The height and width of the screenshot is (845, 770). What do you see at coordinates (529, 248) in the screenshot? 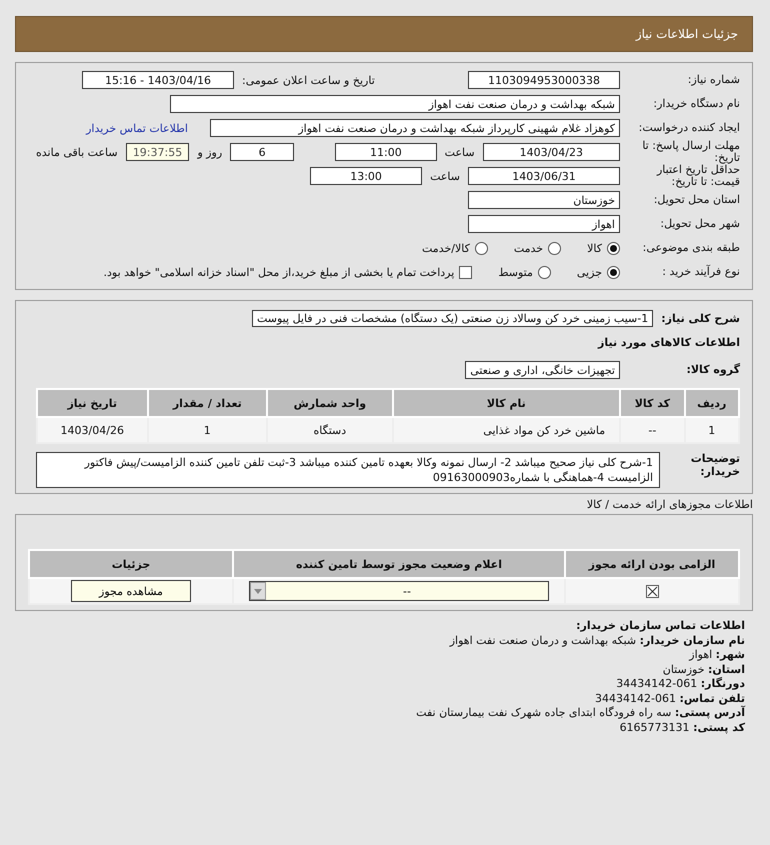
I see `radio-label: خدمت` at bounding box center [529, 248].